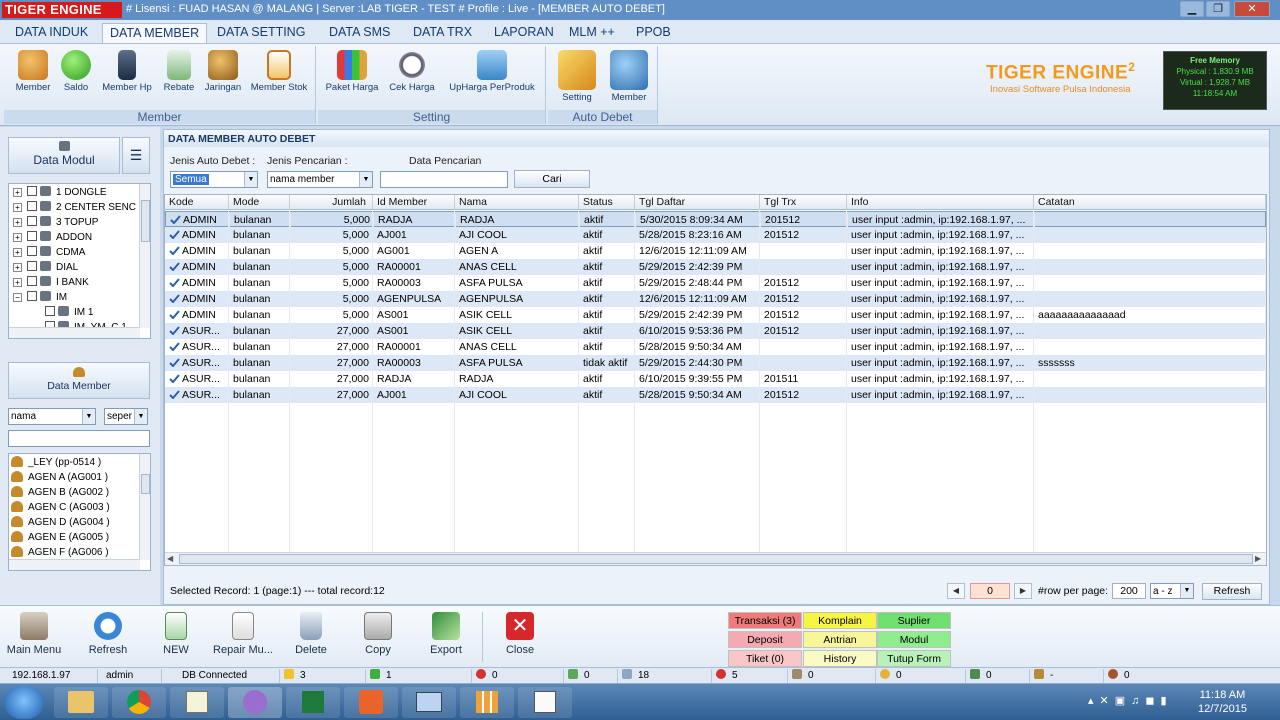 Image resolution: width=1280 pixels, height=720 pixels. I want to click on close-button: ✕ Close, so click(520, 634).